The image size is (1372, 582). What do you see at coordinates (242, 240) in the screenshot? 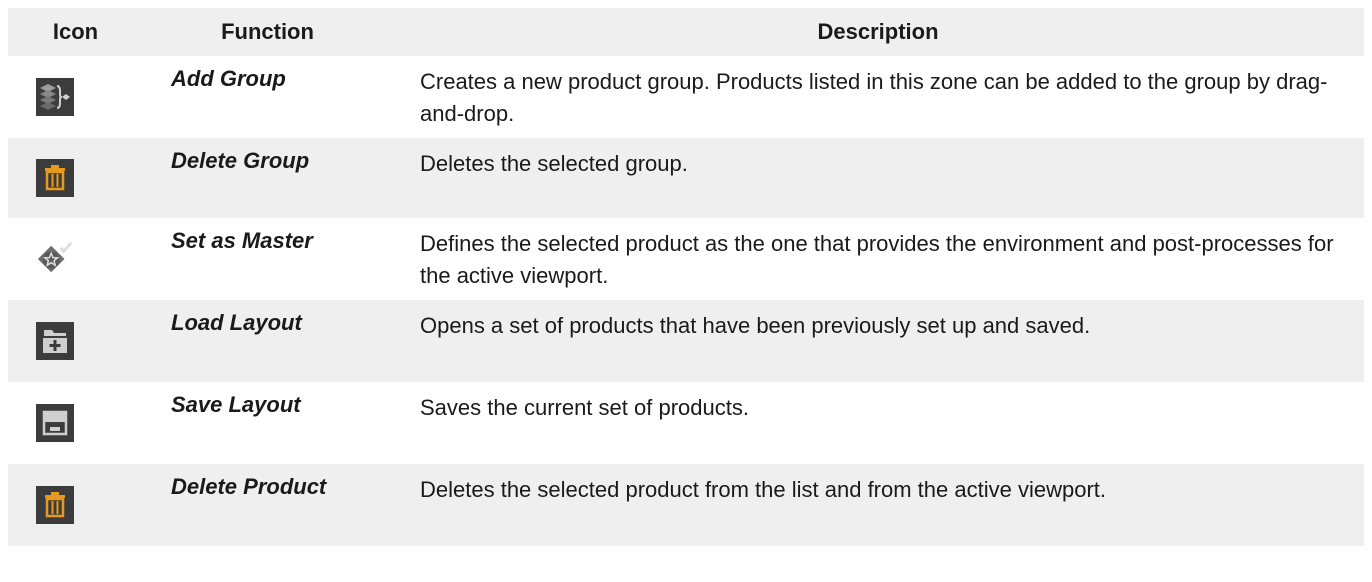
I see `function-name: Set as Master` at bounding box center [242, 240].